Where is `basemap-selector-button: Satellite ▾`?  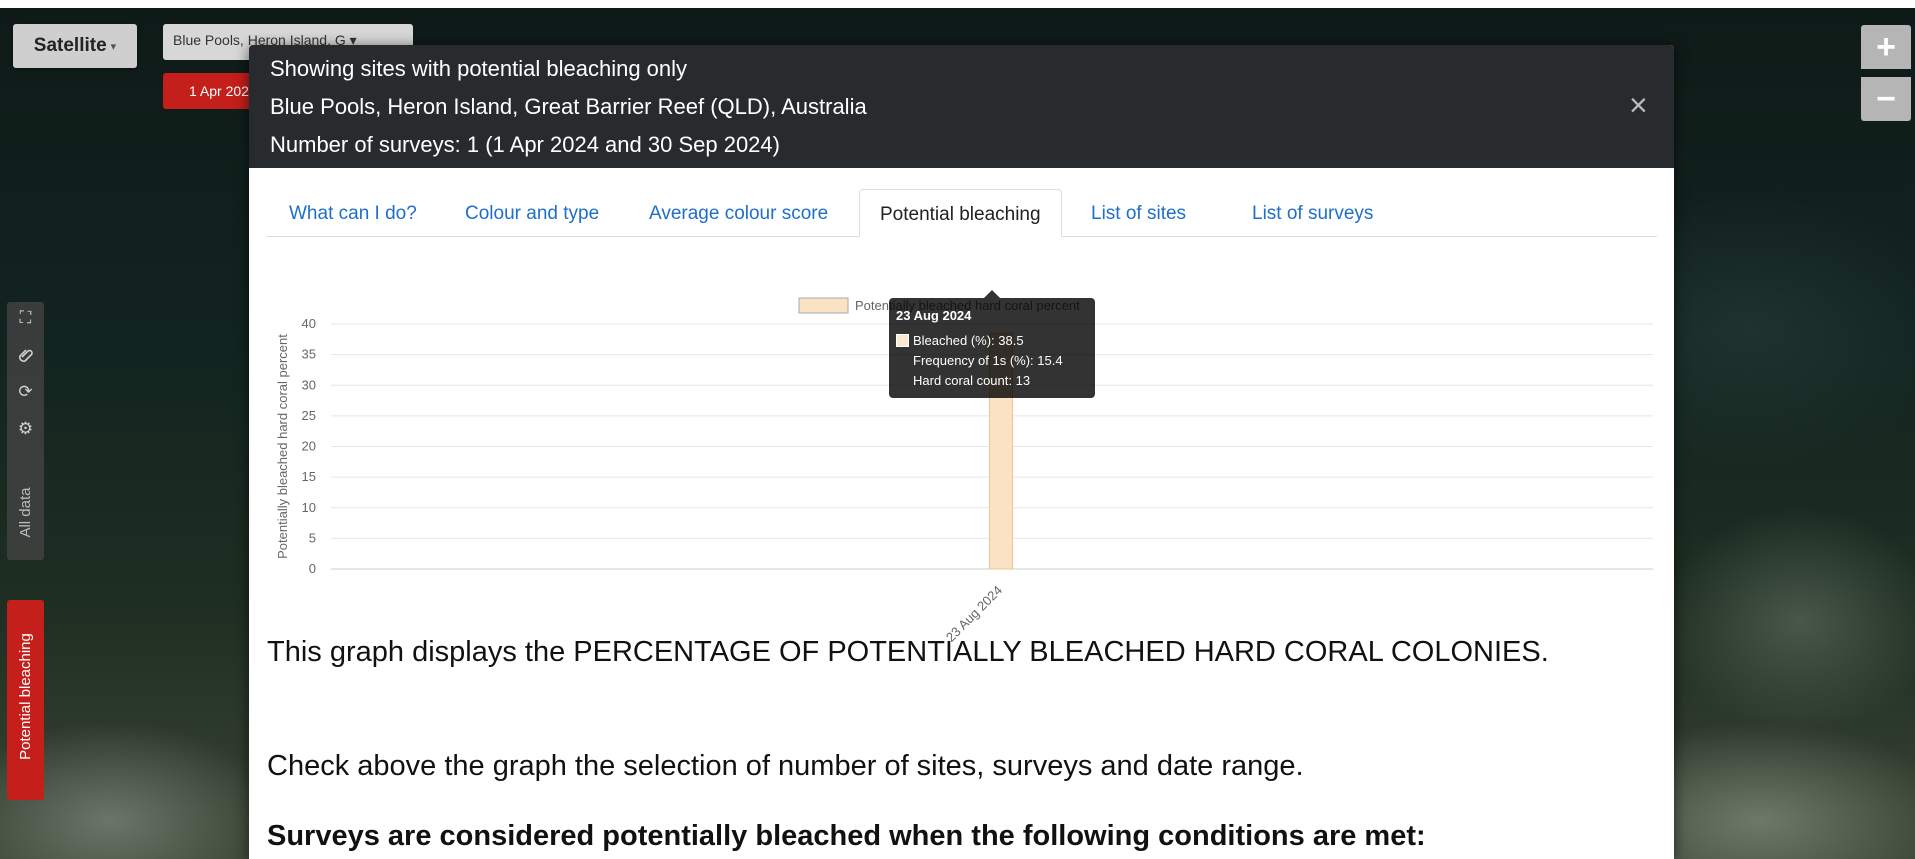
basemap-selector-button: Satellite ▾ is located at coordinates (75, 46).